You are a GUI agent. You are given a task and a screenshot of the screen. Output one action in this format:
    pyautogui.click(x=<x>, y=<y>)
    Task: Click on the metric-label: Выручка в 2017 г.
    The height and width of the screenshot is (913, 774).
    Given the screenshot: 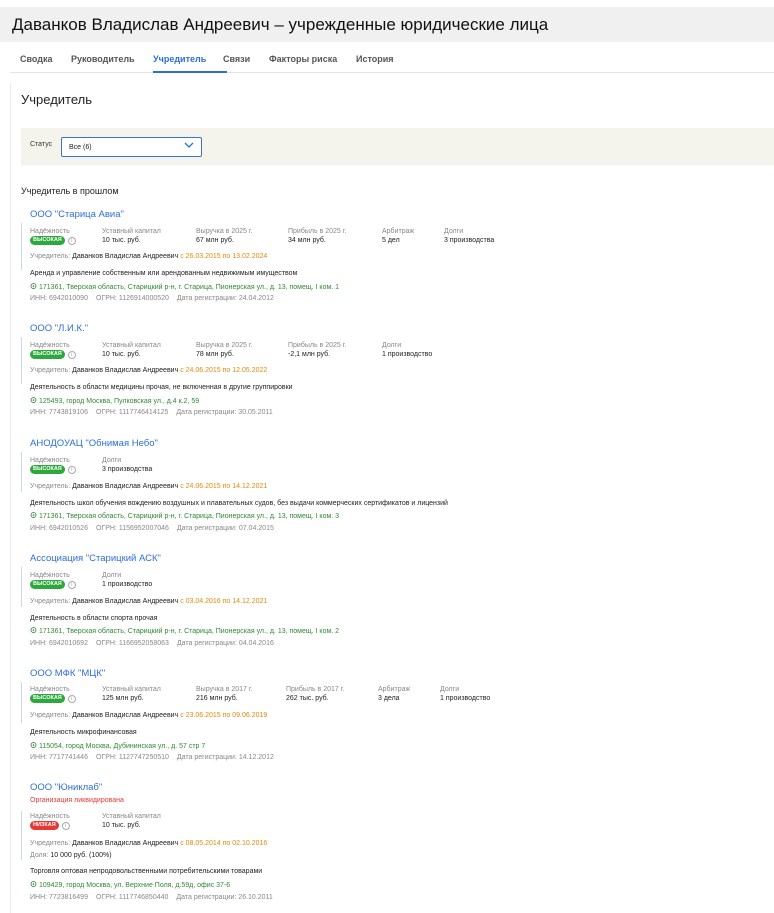 What is the action you would take?
    pyautogui.click(x=224, y=689)
    